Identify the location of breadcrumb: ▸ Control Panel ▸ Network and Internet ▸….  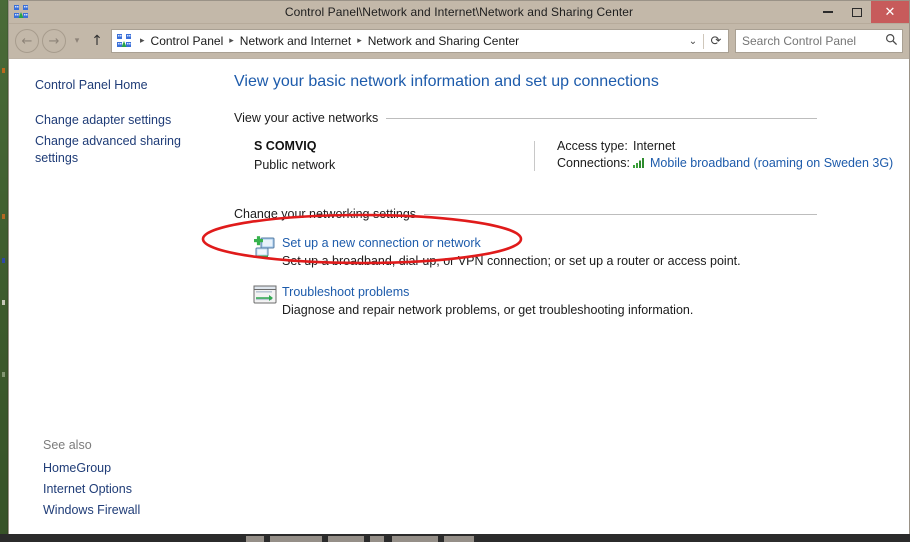
(409, 41).